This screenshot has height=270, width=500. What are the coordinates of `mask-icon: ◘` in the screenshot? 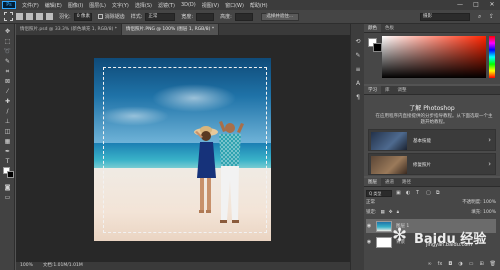 It's located at (450, 265).